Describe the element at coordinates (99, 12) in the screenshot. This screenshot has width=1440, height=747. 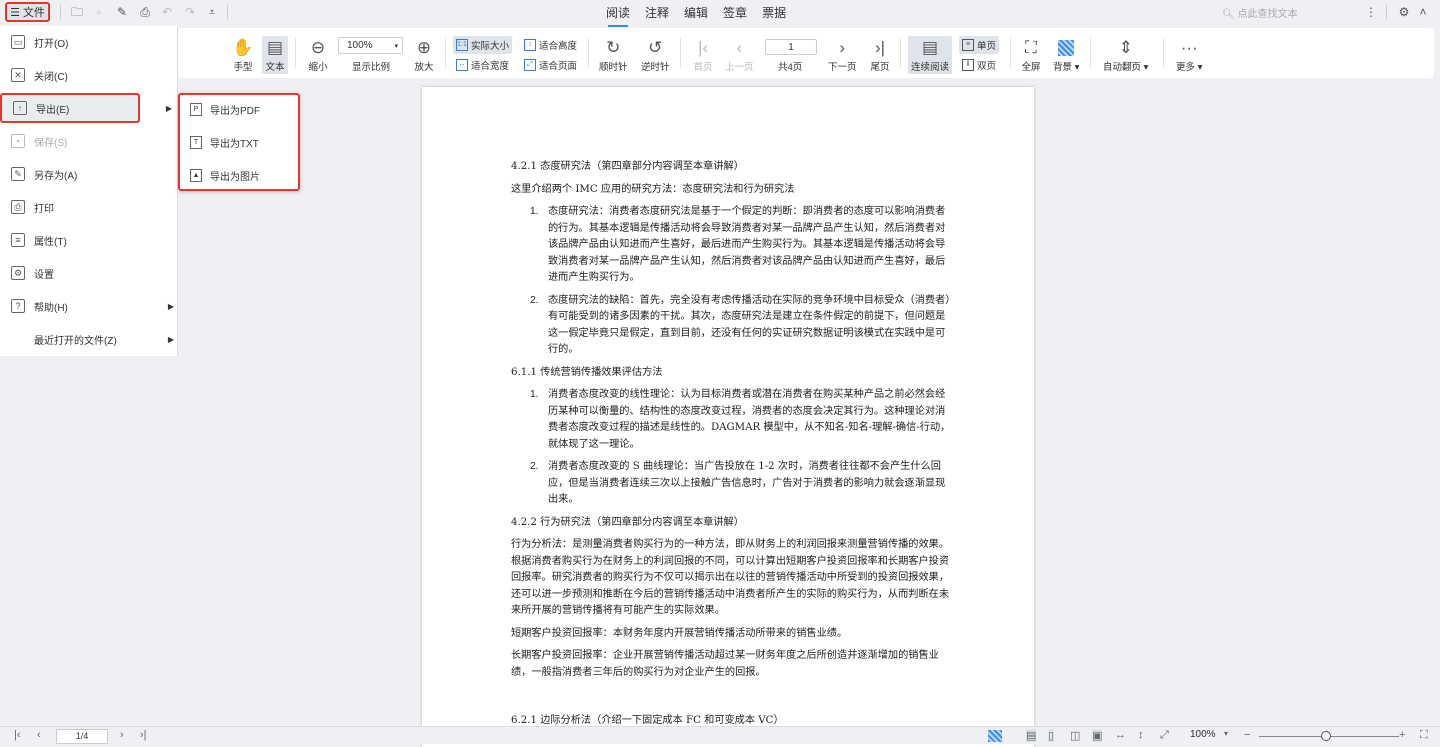
I see `save-icon: ▫` at that location.